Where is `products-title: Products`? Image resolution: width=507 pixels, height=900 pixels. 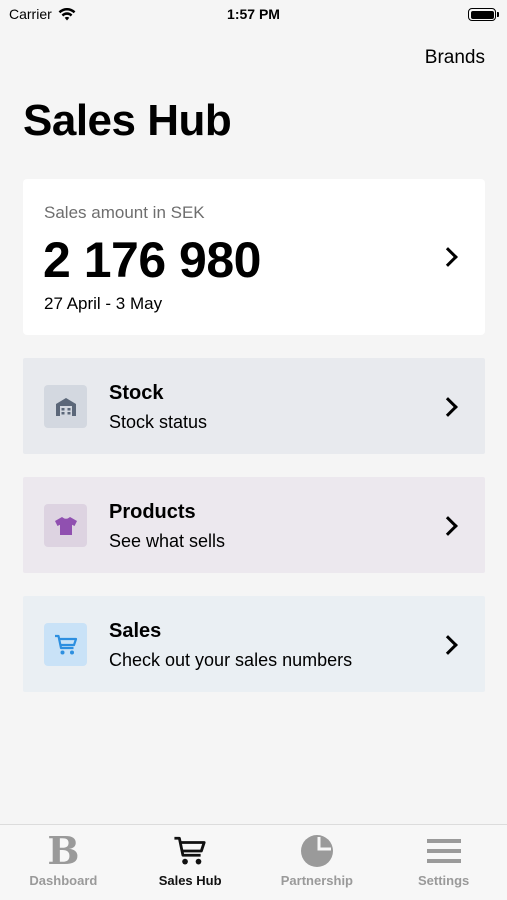
products-title: Products is located at coordinates (152, 512).